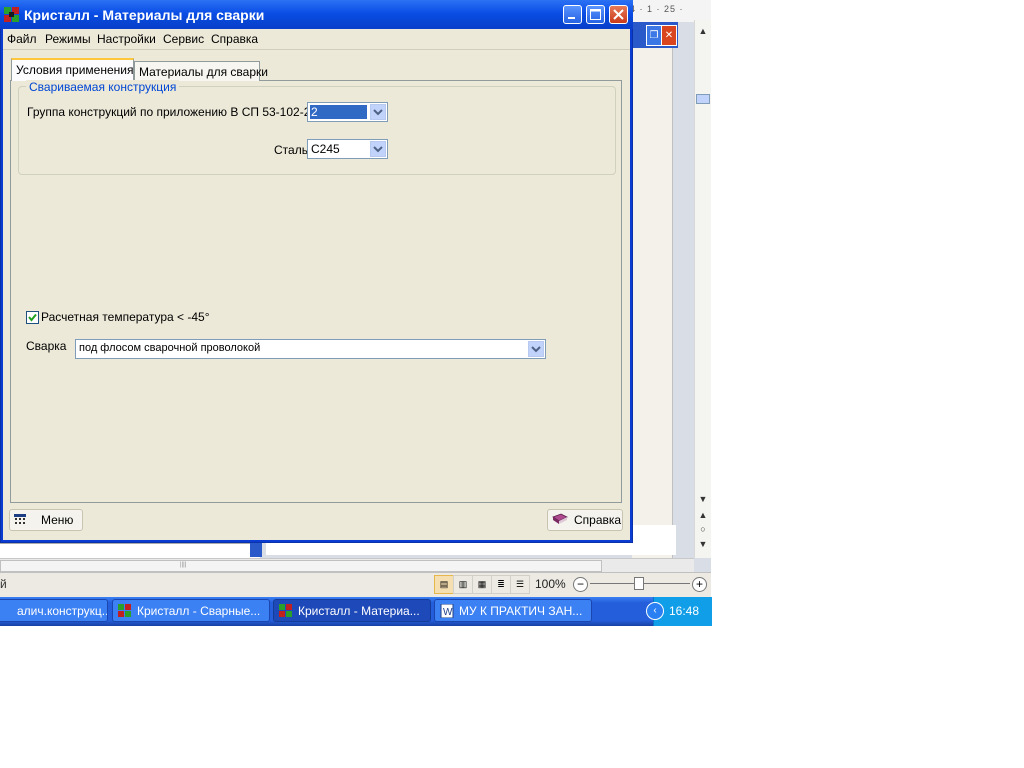  I want to click on show-hidden-icons-chevron-icon: ‹, so click(655, 611).